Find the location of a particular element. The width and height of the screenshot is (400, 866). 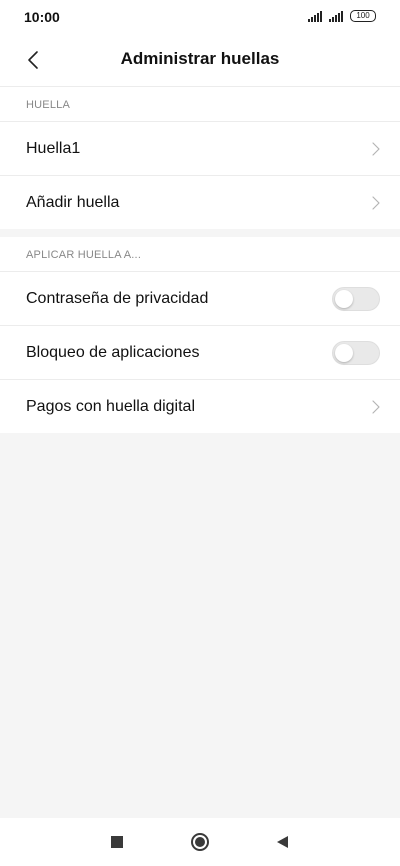

app-lock-item: Bloqueo de aplicaciones is located at coordinates (200, 352).